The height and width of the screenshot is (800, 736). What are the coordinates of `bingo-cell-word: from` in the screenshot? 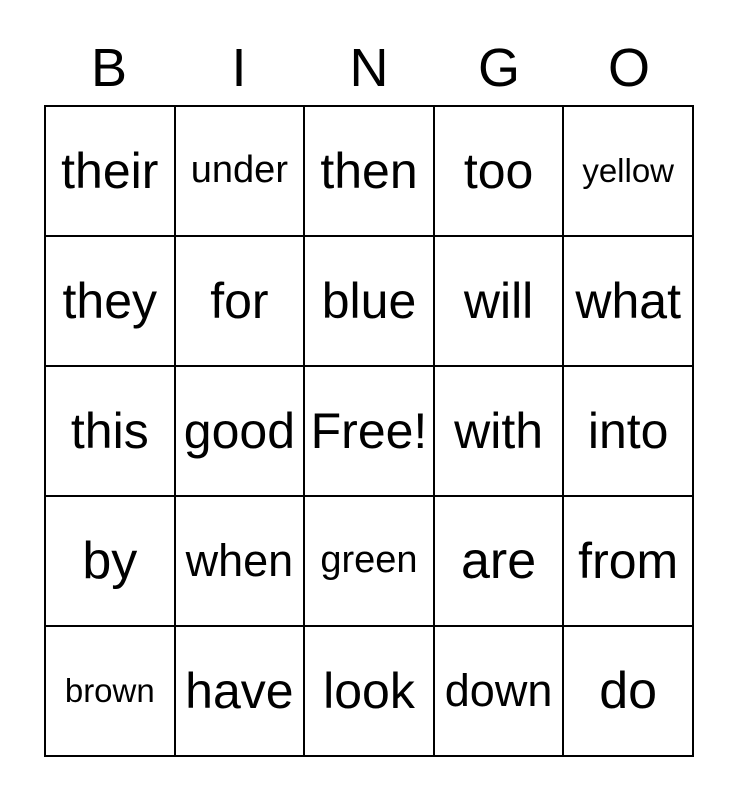 It's located at (628, 560).